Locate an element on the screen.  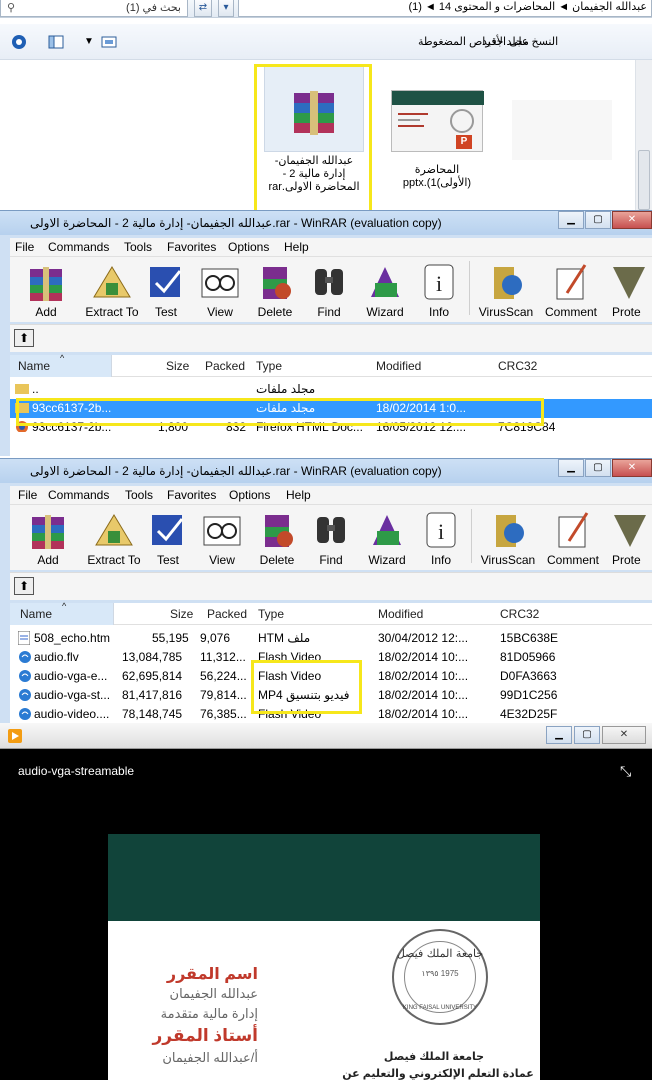
comment-icon is located at coordinates (573, 530).